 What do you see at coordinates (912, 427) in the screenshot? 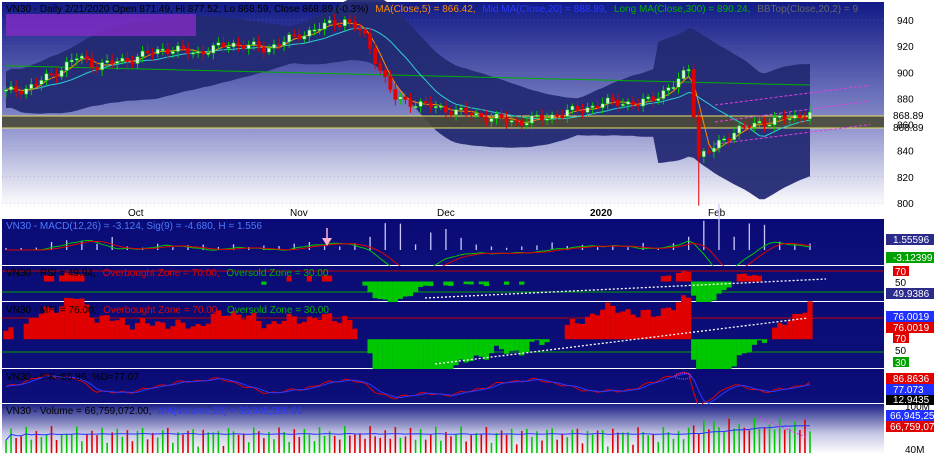
I see `vol-value-label: 66,759,07` at bounding box center [912, 427].